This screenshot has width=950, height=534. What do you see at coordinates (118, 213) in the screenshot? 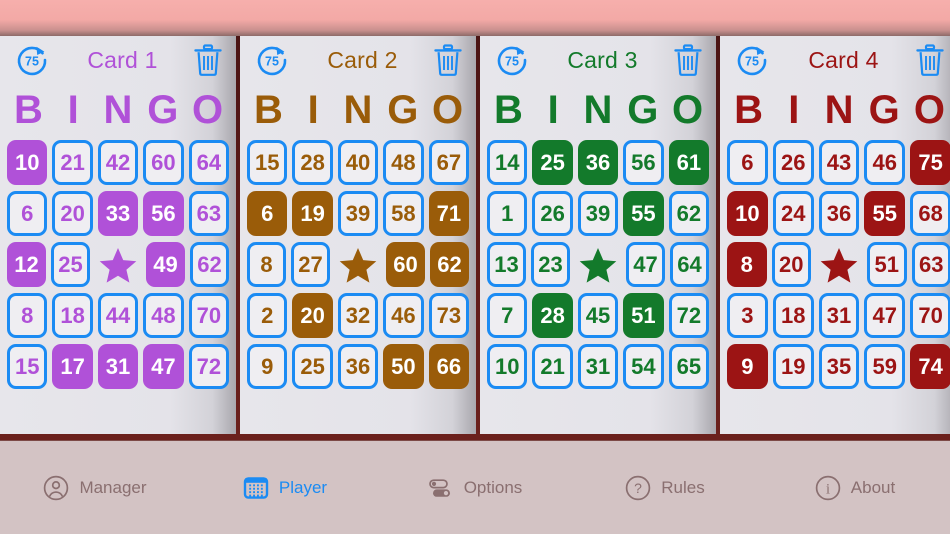
I see `number-cell-marked: 33` at bounding box center [118, 213].